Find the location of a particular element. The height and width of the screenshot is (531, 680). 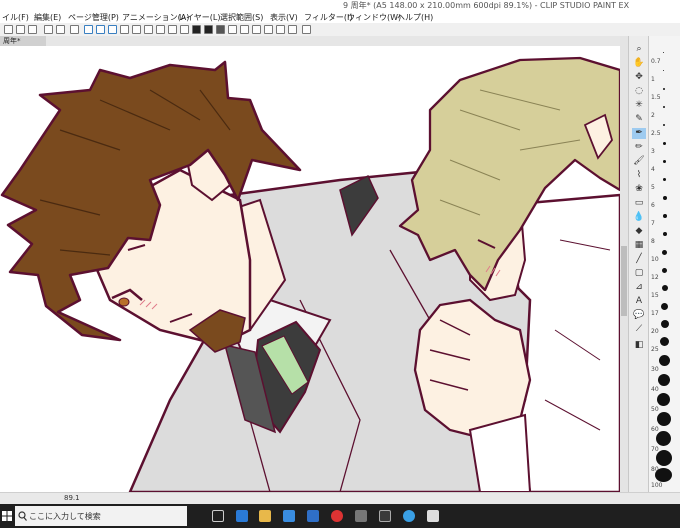

brush-size-item: 17 is located at coordinates (655, 313).